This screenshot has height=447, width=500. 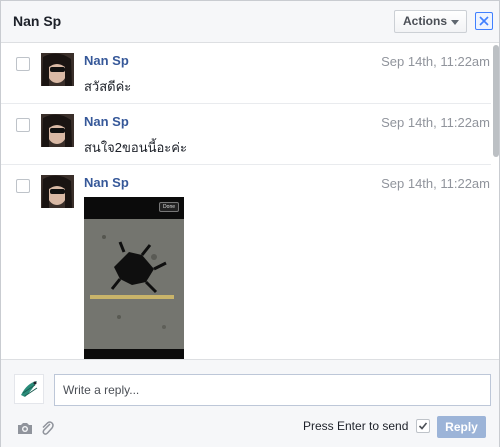 I want to click on actions-dropdown-button: Actions, so click(x=430, y=21).